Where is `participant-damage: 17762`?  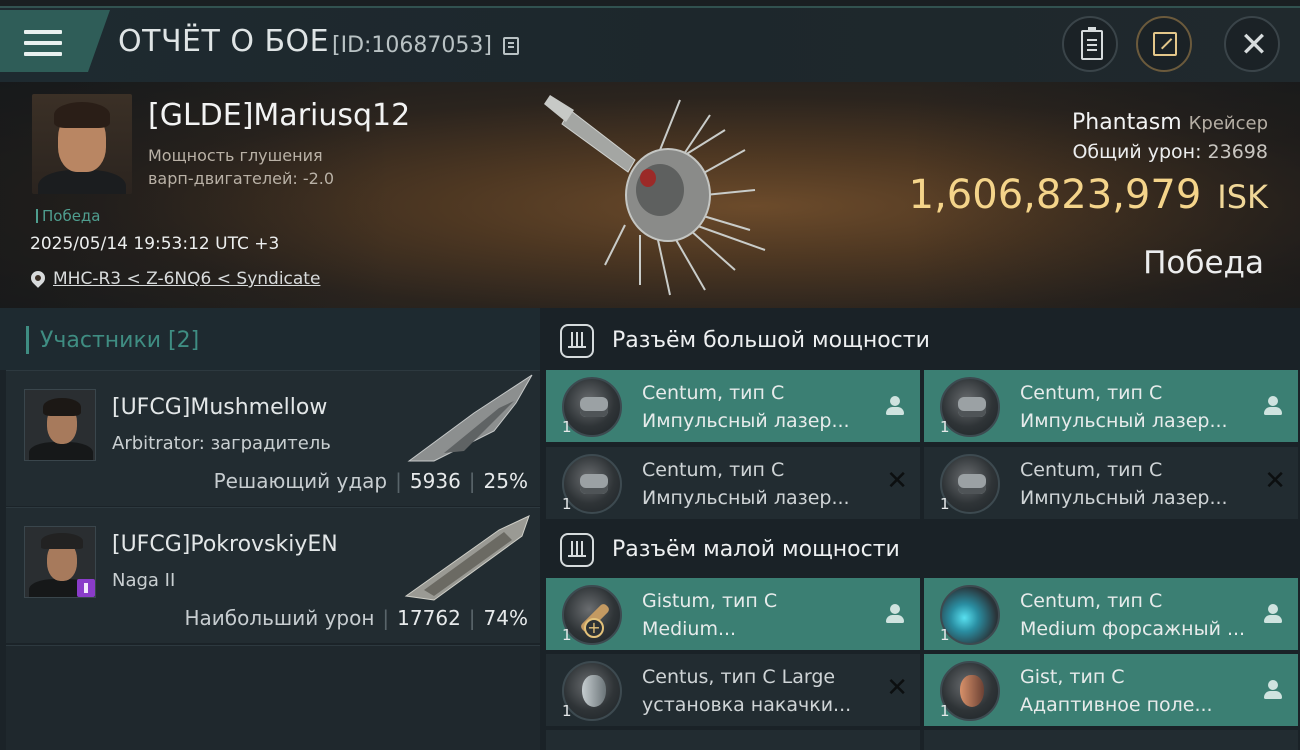
participant-damage: 17762 is located at coordinates (429, 618).